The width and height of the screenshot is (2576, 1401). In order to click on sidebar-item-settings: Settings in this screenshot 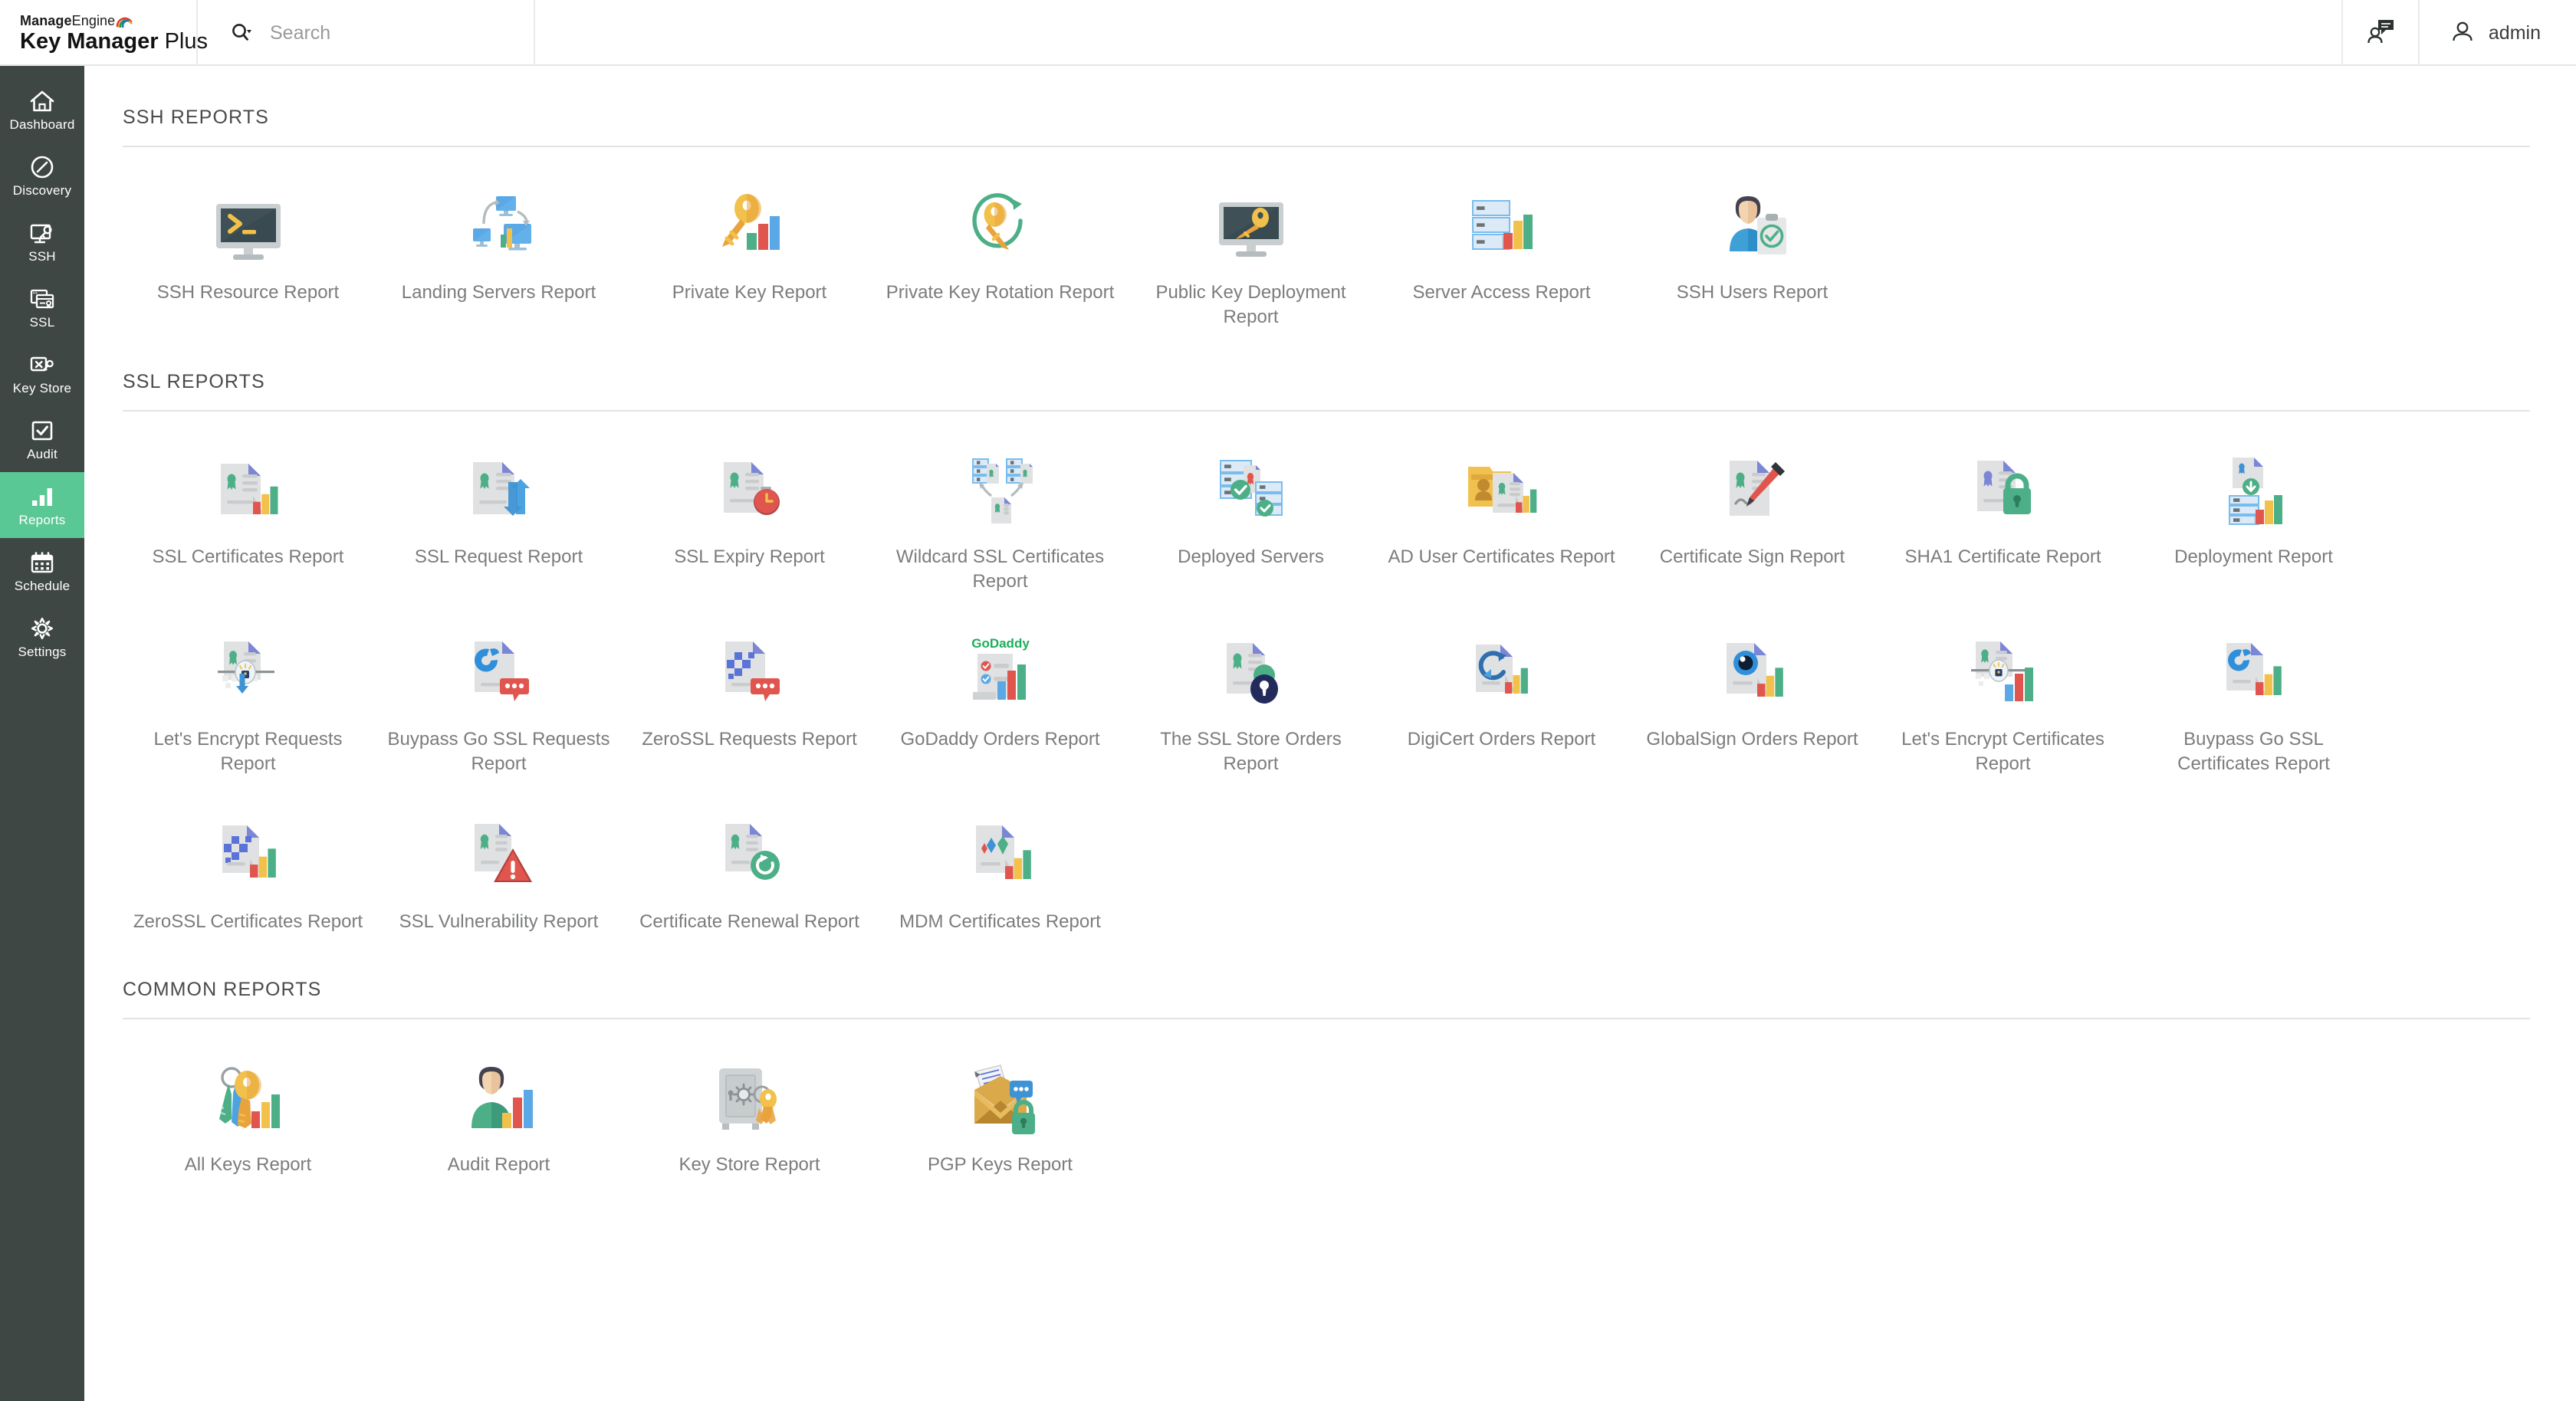, I will do `click(42, 637)`.